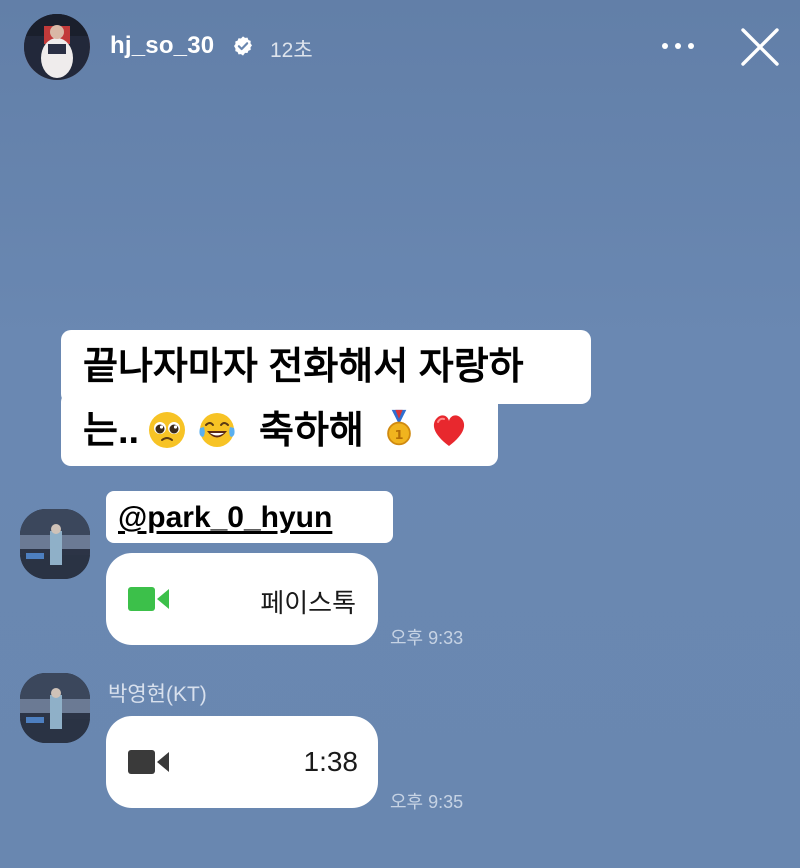 Image resolution: width=800 pixels, height=868 pixels. I want to click on mention-sticker: @park_0_hyun, so click(249, 517).